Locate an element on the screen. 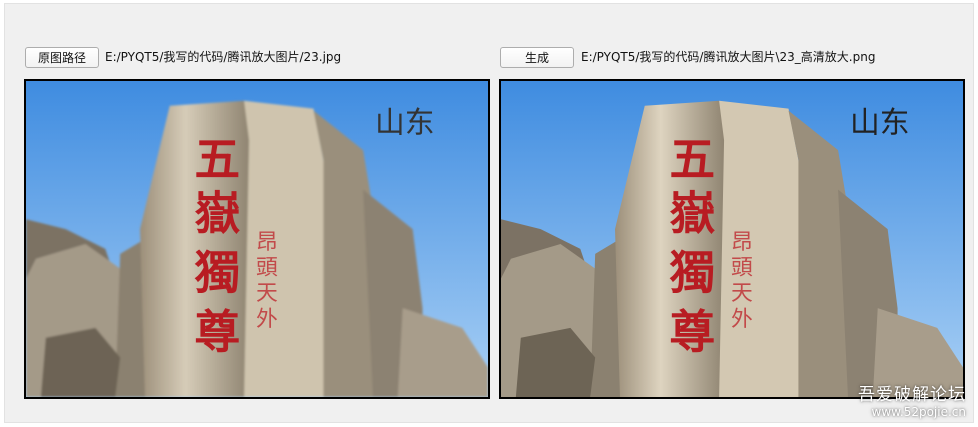  original-path-button: 原图路径 is located at coordinates (62, 57).